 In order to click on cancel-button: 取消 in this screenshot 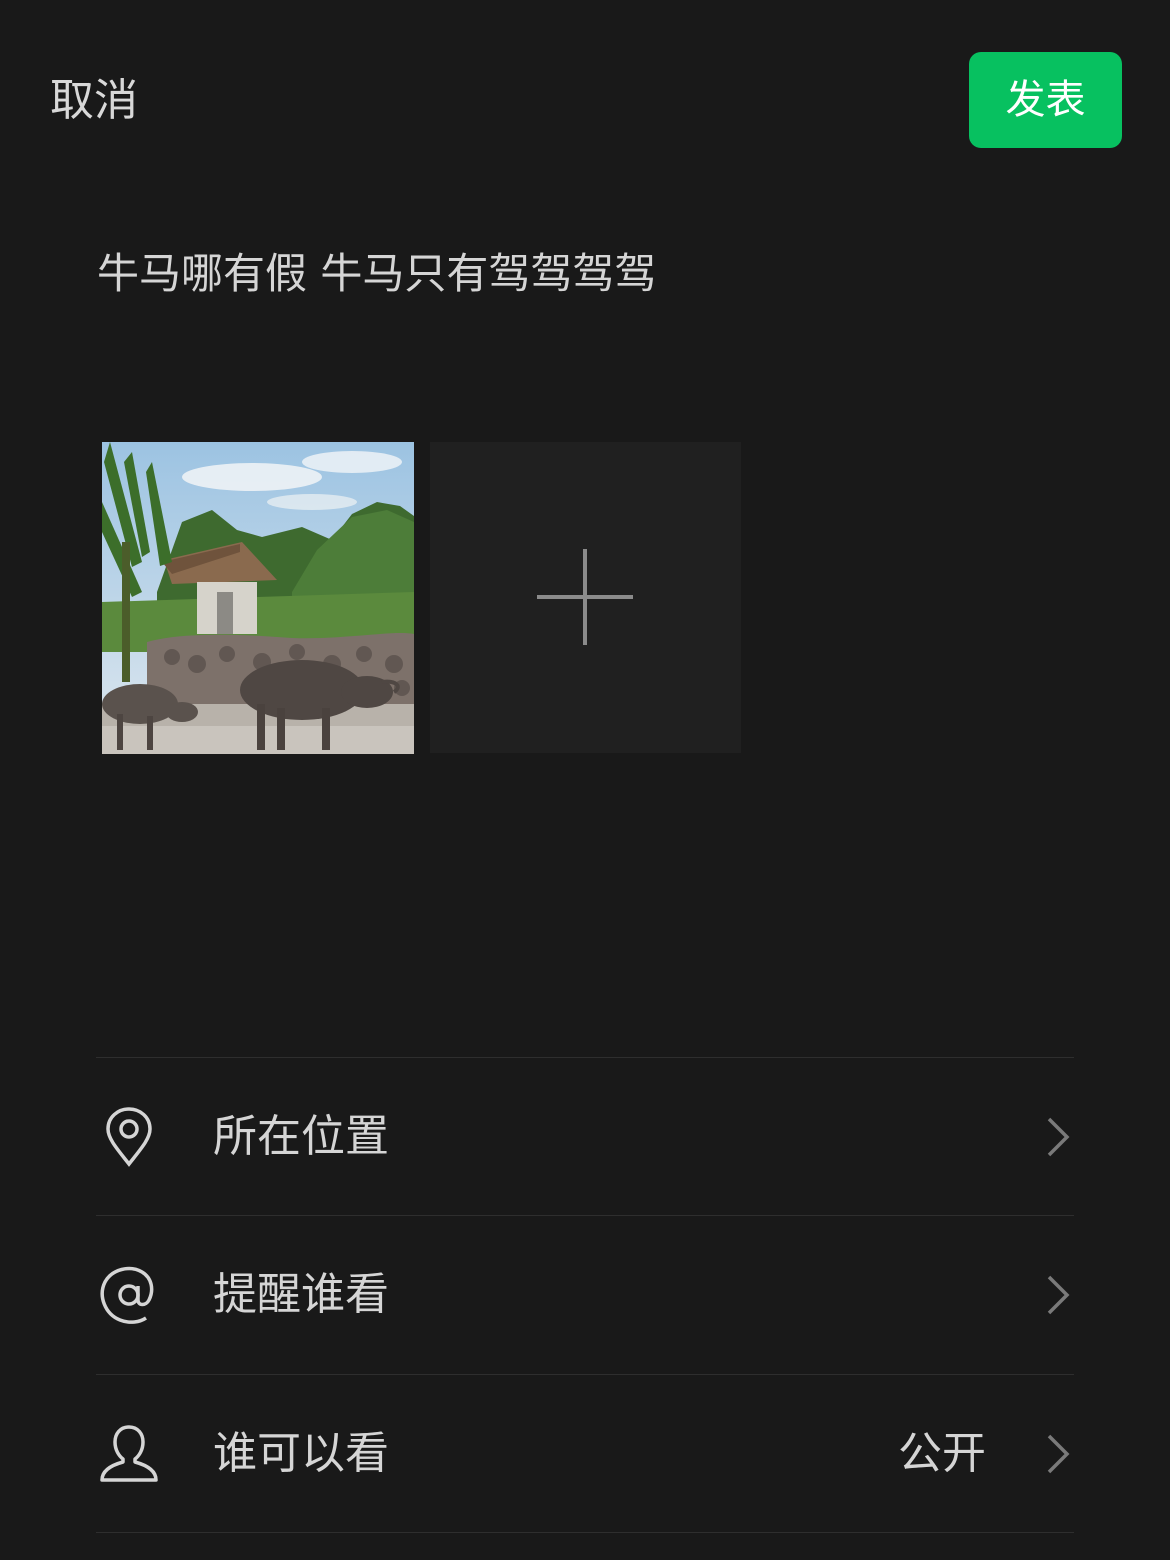, I will do `click(94, 101)`.